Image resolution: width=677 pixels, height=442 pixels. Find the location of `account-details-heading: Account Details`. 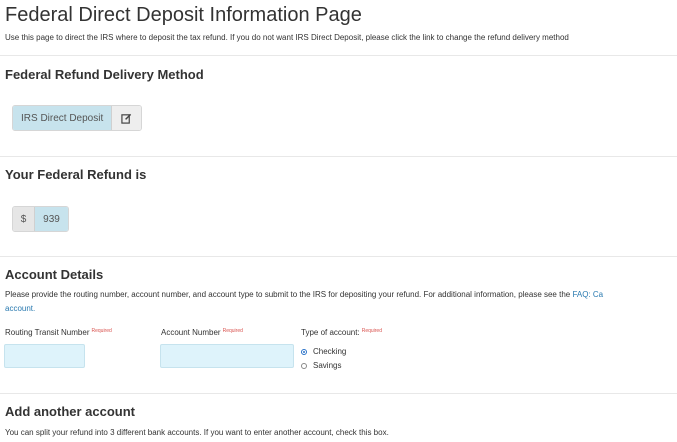

account-details-heading: Account Details is located at coordinates (54, 274).